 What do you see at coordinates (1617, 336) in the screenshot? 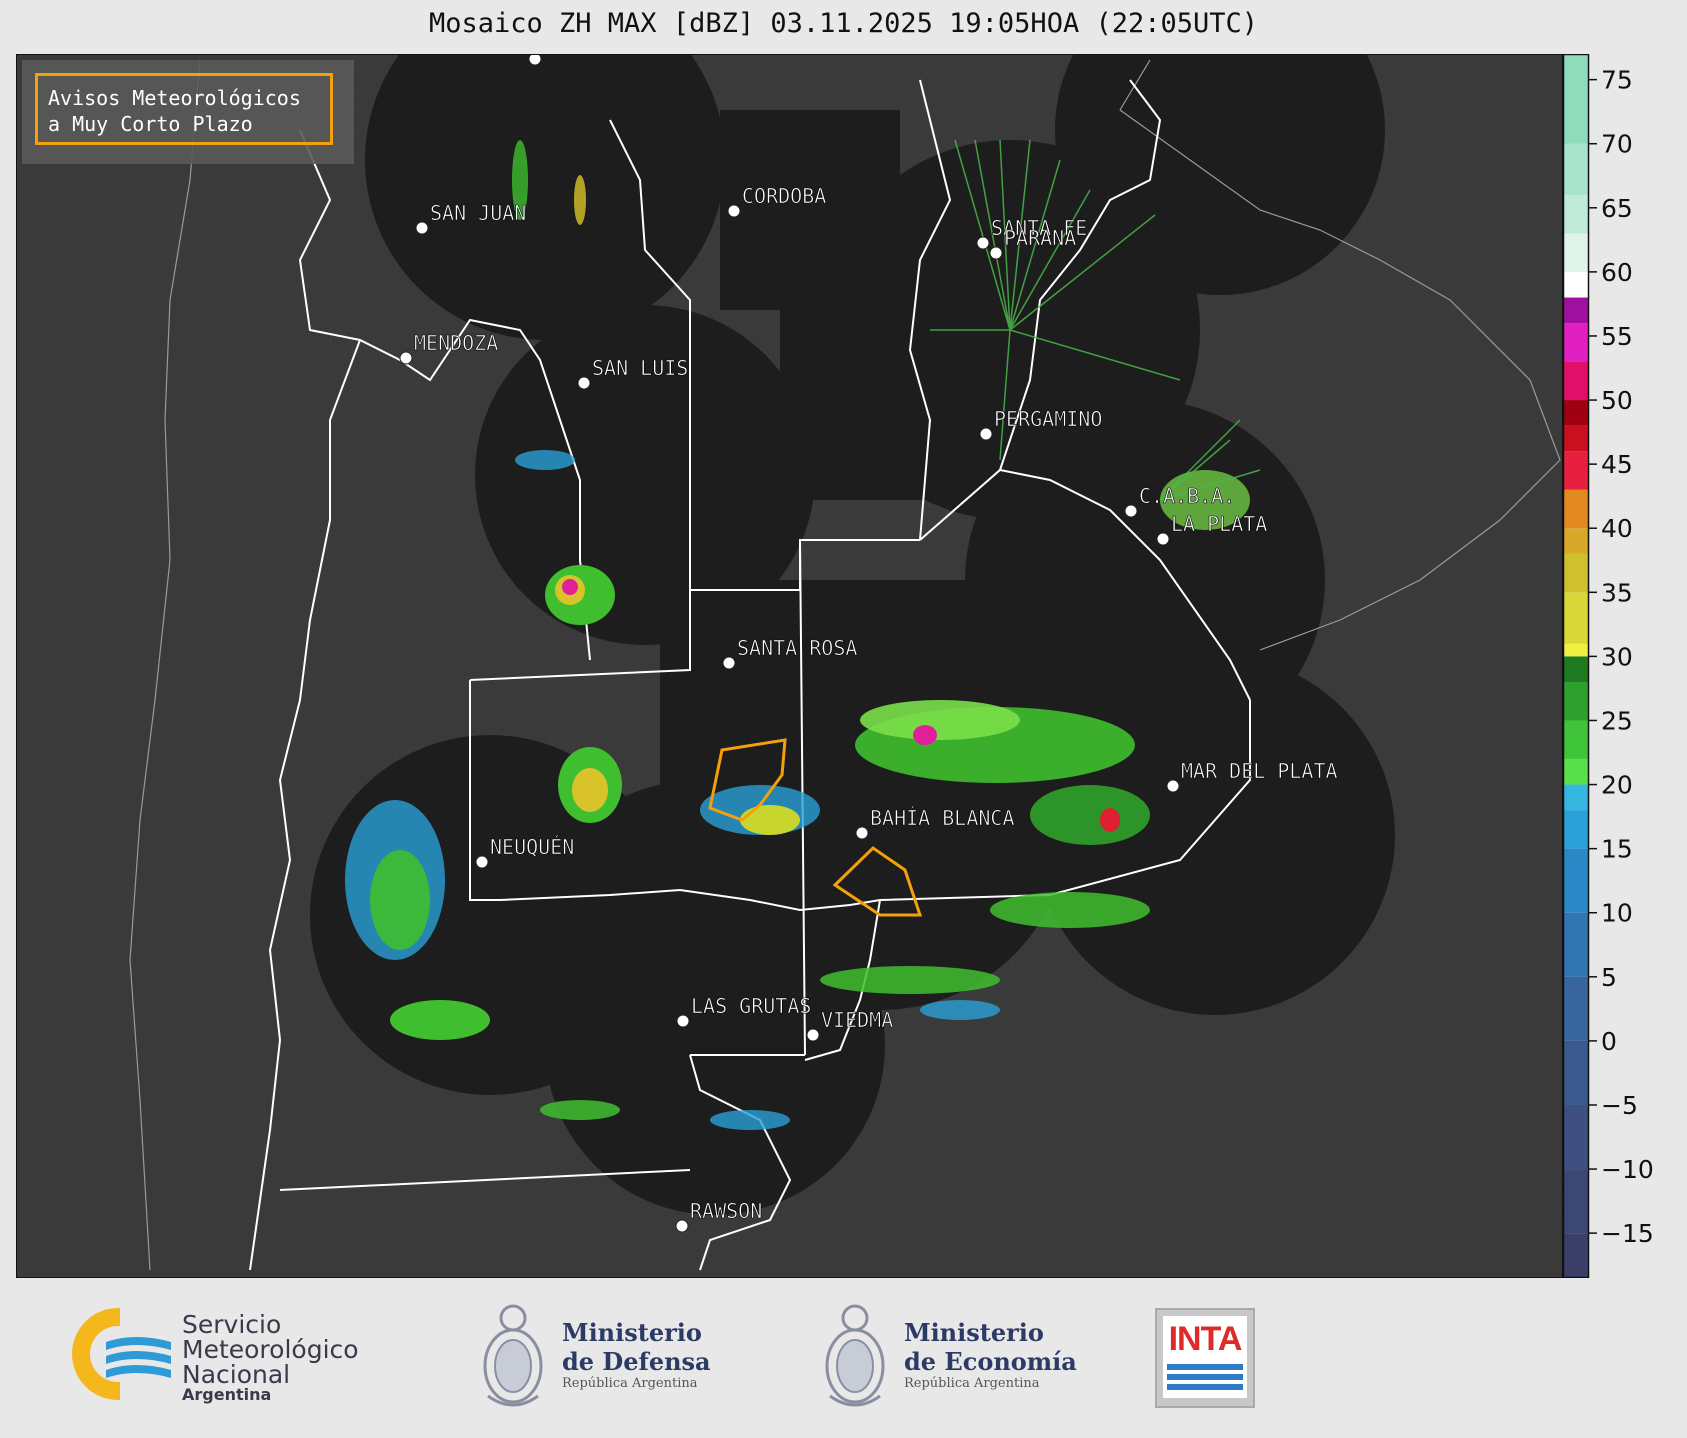
I see `colorbar-tick-label: 55` at bounding box center [1617, 336].